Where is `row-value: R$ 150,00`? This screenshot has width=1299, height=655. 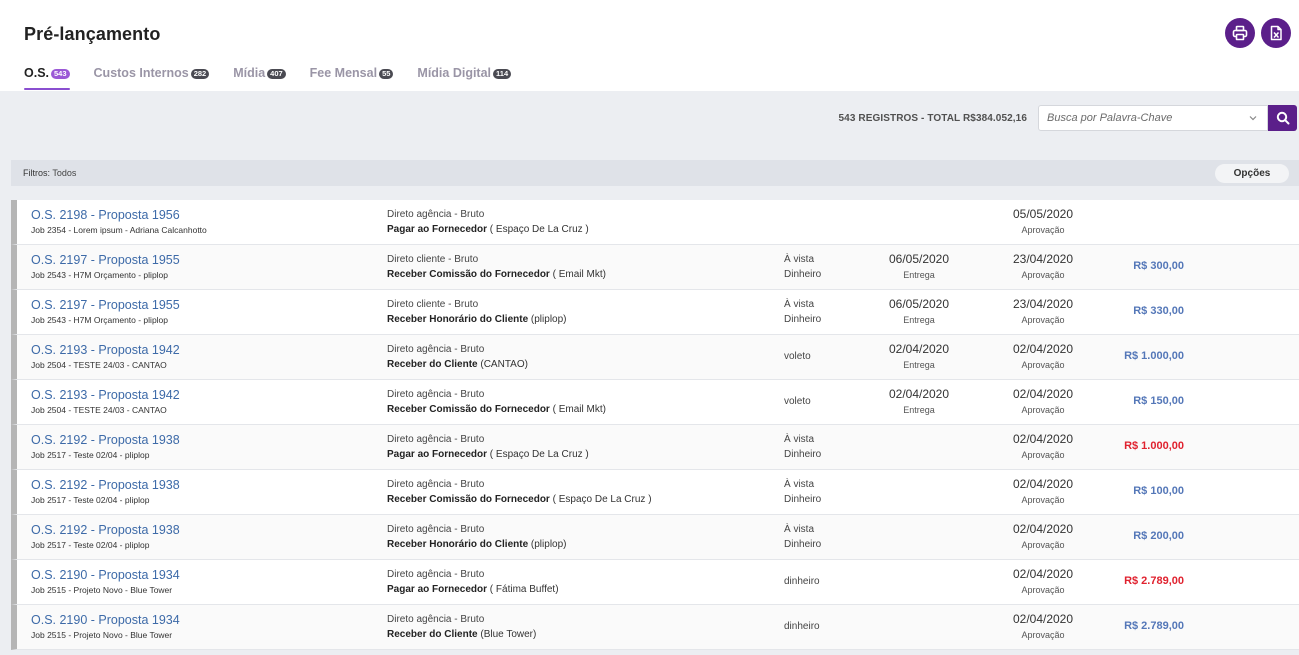
row-value: R$ 150,00 is located at coordinates (1158, 401).